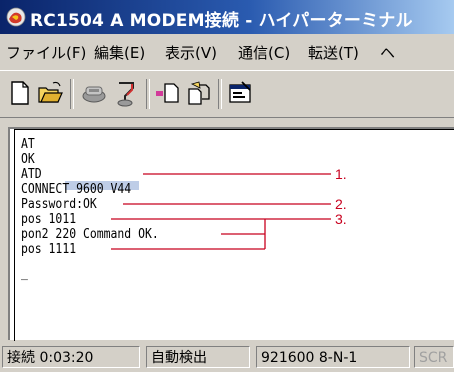 The height and width of the screenshot is (372, 454). Describe the element at coordinates (227, 51) in the screenshot. I see `menu-bar: ファイル(F) 編集(E) 表示(V) 通信(C) 転送(T) ヘ` at that location.